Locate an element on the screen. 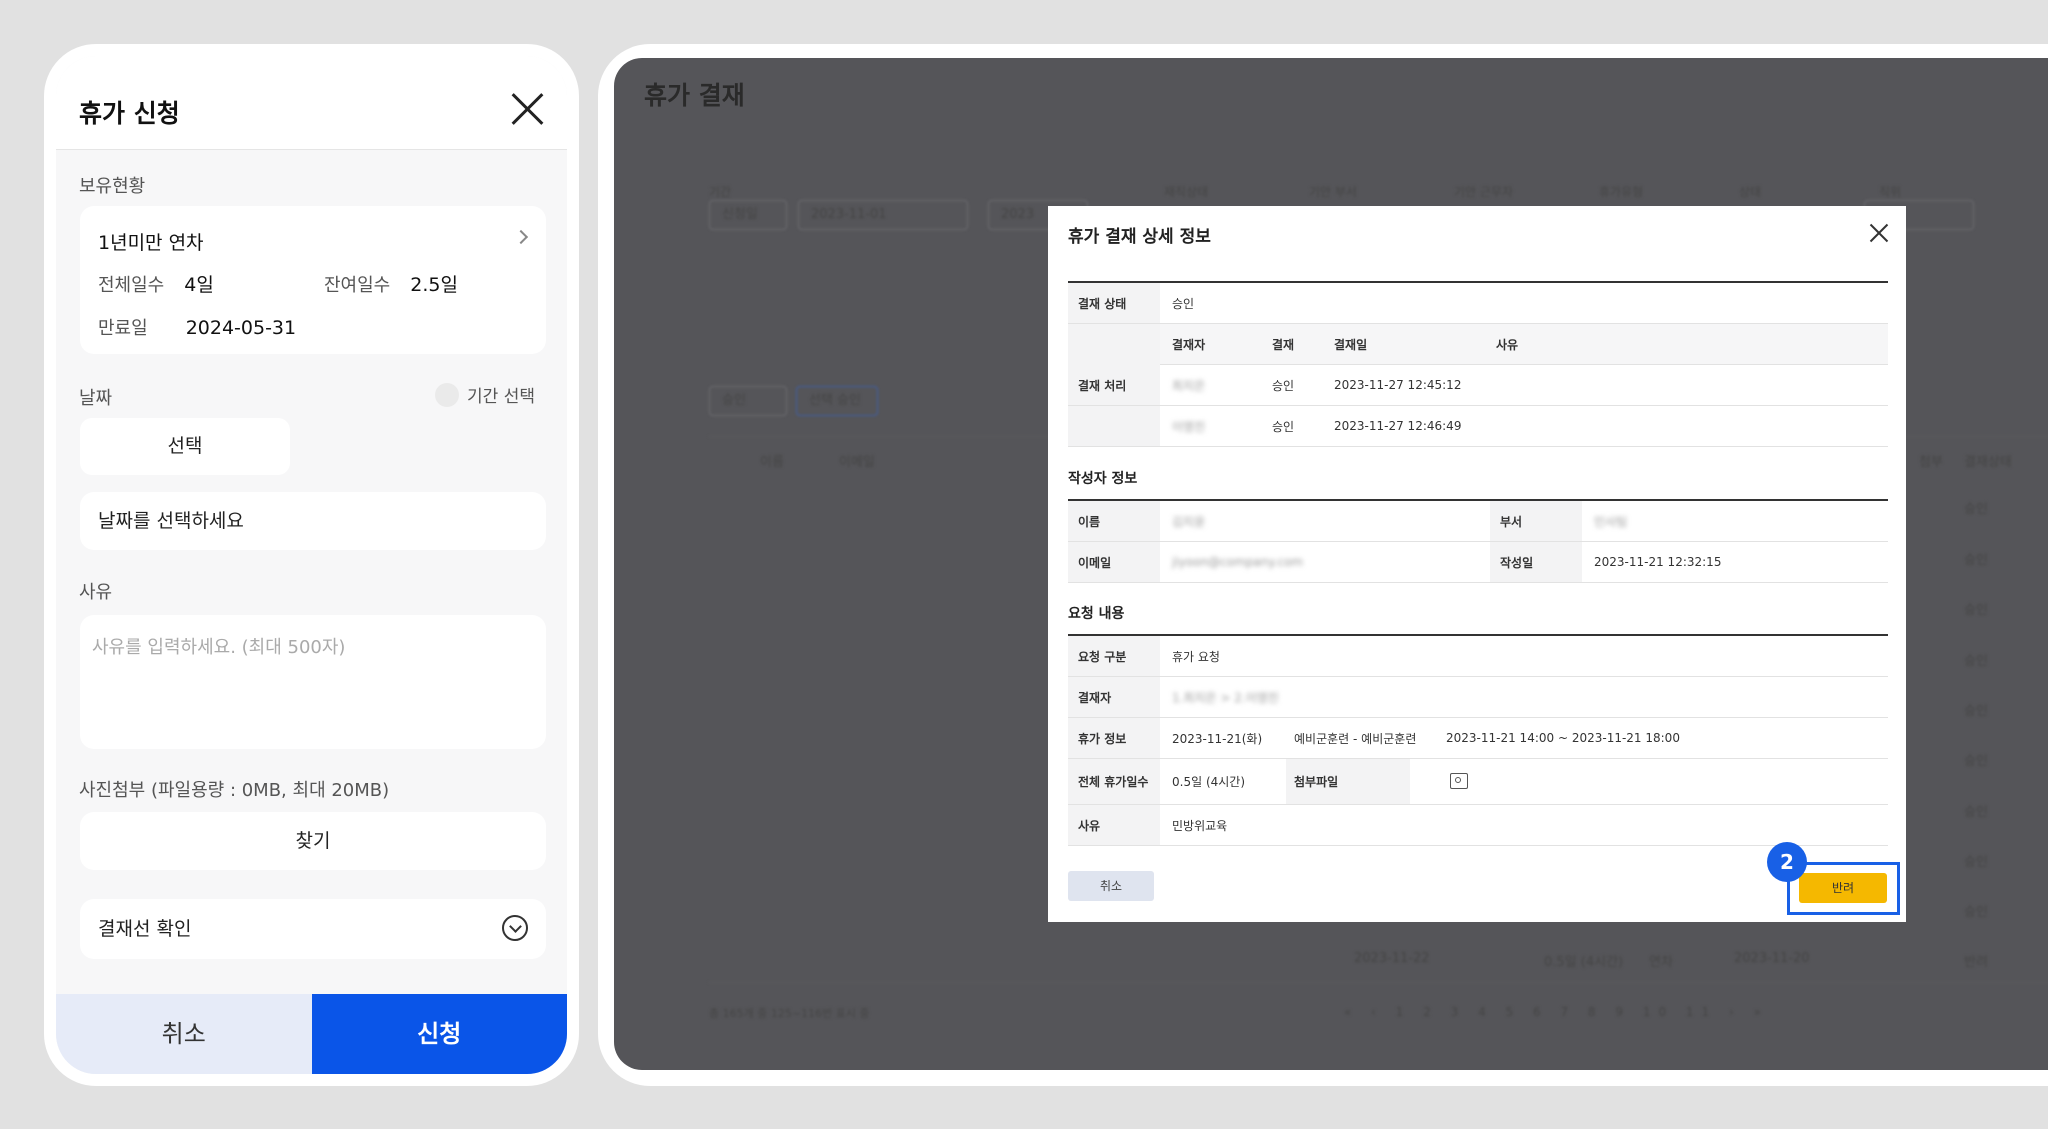 This screenshot has width=2048, height=1129. approval-line-toggle: 결재선 확인 is located at coordinates (313, 929).